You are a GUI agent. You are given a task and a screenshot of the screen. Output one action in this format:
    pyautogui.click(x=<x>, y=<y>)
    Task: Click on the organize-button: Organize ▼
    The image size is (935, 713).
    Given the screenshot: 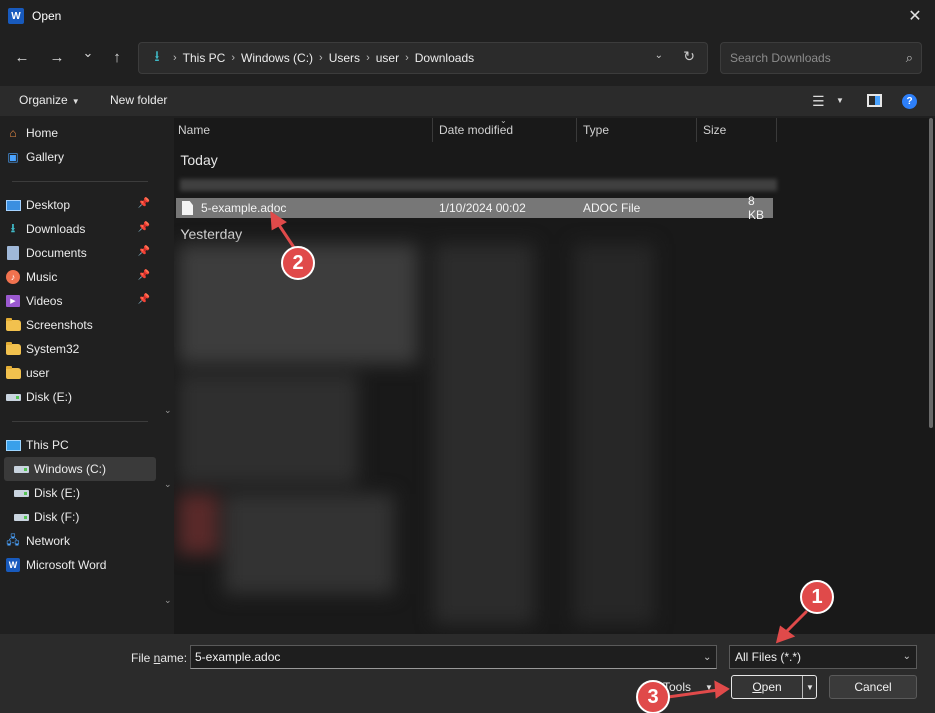 What is the action you would take?
    pyautogui.click(x=49, y=100)
    